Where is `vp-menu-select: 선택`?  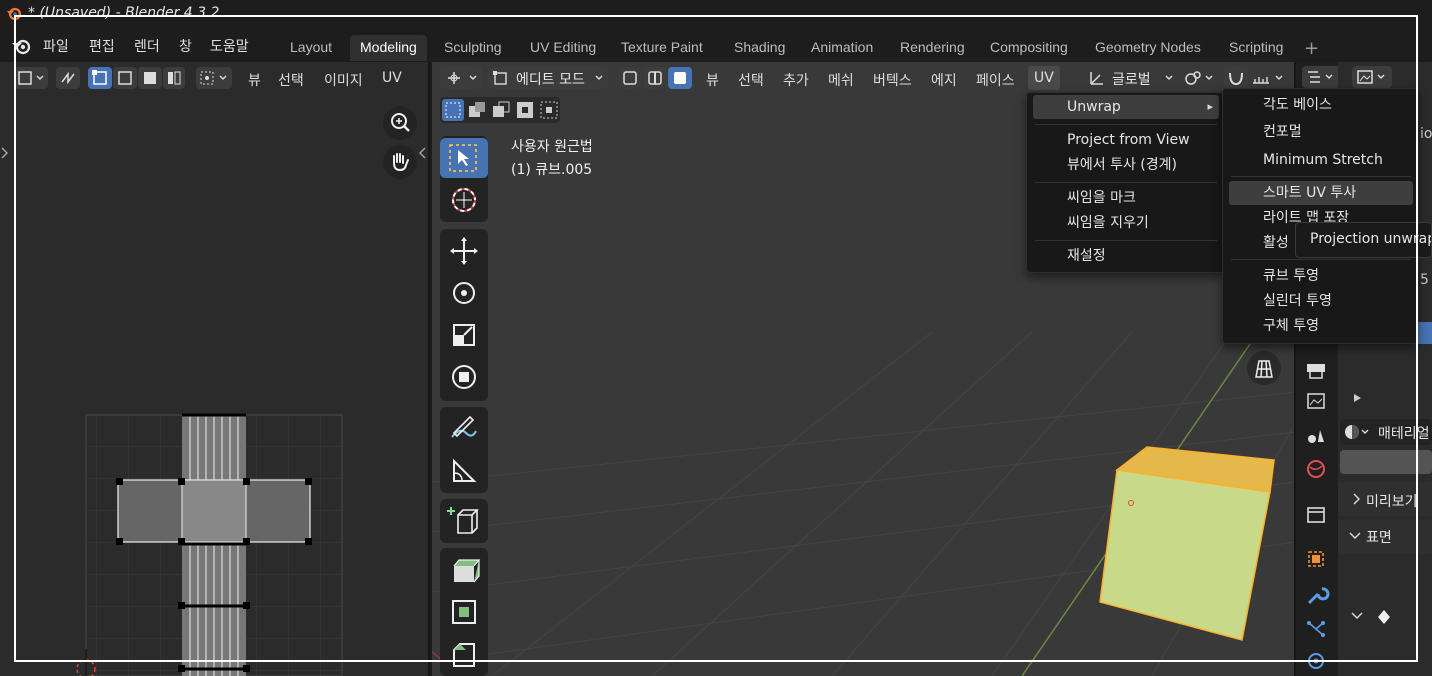 vp-menu-select: 선택 is located at coordinates (751, 80).